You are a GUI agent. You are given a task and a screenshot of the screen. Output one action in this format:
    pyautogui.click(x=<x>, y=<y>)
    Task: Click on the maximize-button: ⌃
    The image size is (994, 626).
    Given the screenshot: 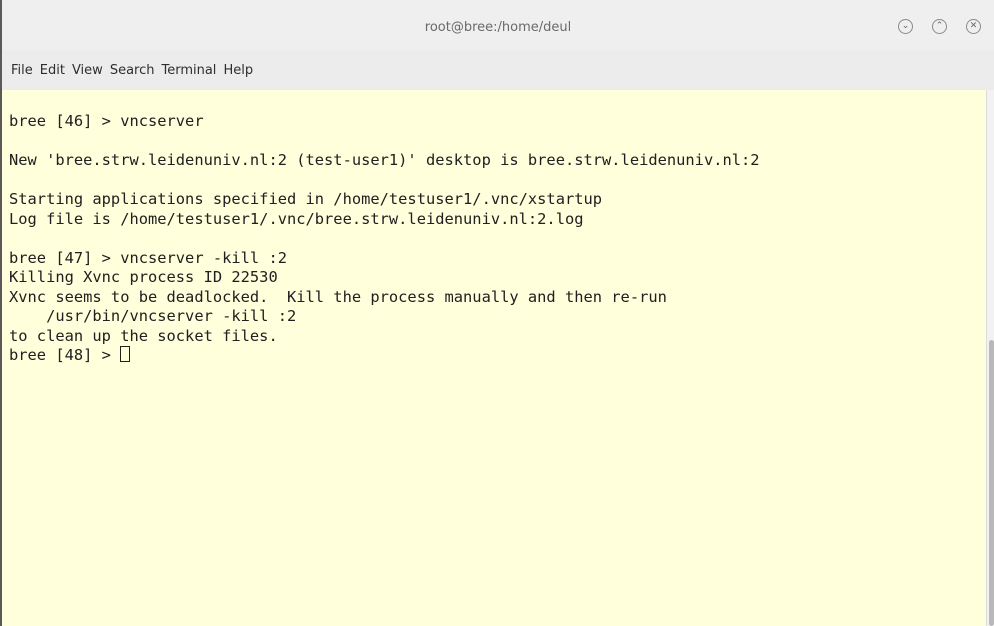 What is the action you would take?
    pyautogui.click(x=939, y=26)
    